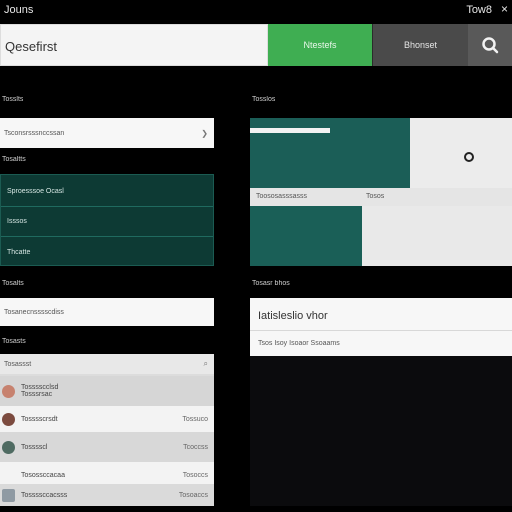 The image size is (512, 512). I want to click on card-title: Iatisleslio vhor, so click(293, 316).